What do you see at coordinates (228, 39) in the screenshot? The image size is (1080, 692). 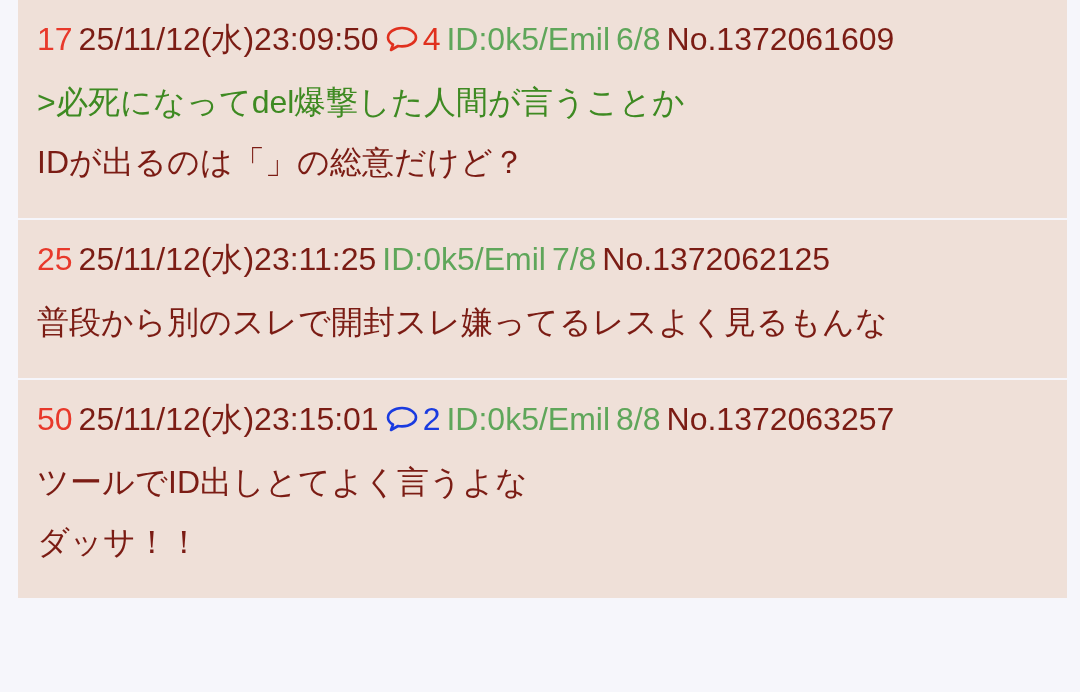 I see `post-datetime: 25/11/12(水)23:09:50` at bounding box center [228, 39].